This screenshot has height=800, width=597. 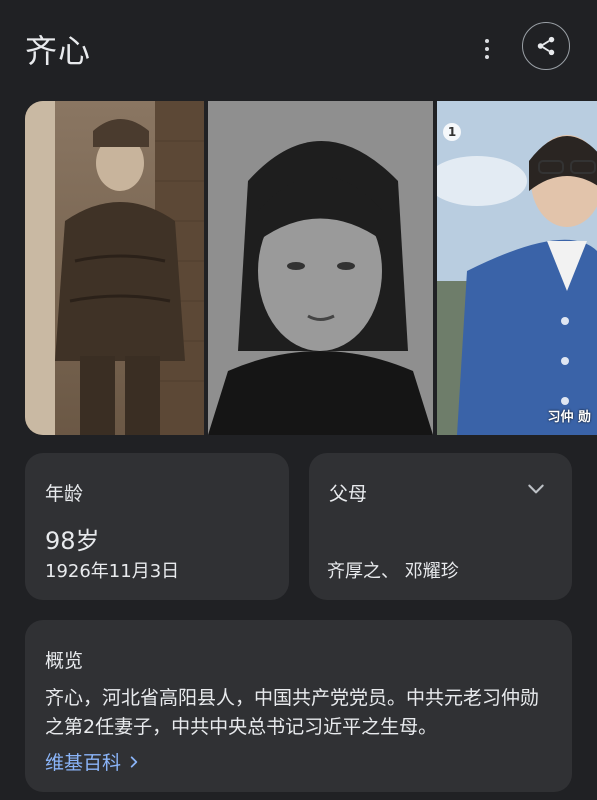 What do you see at coordinates (440, 526) in the screenshot?
I see `parents-card: 父母 齐厚之、 邓耀珍` at bounding box center [440, 526].